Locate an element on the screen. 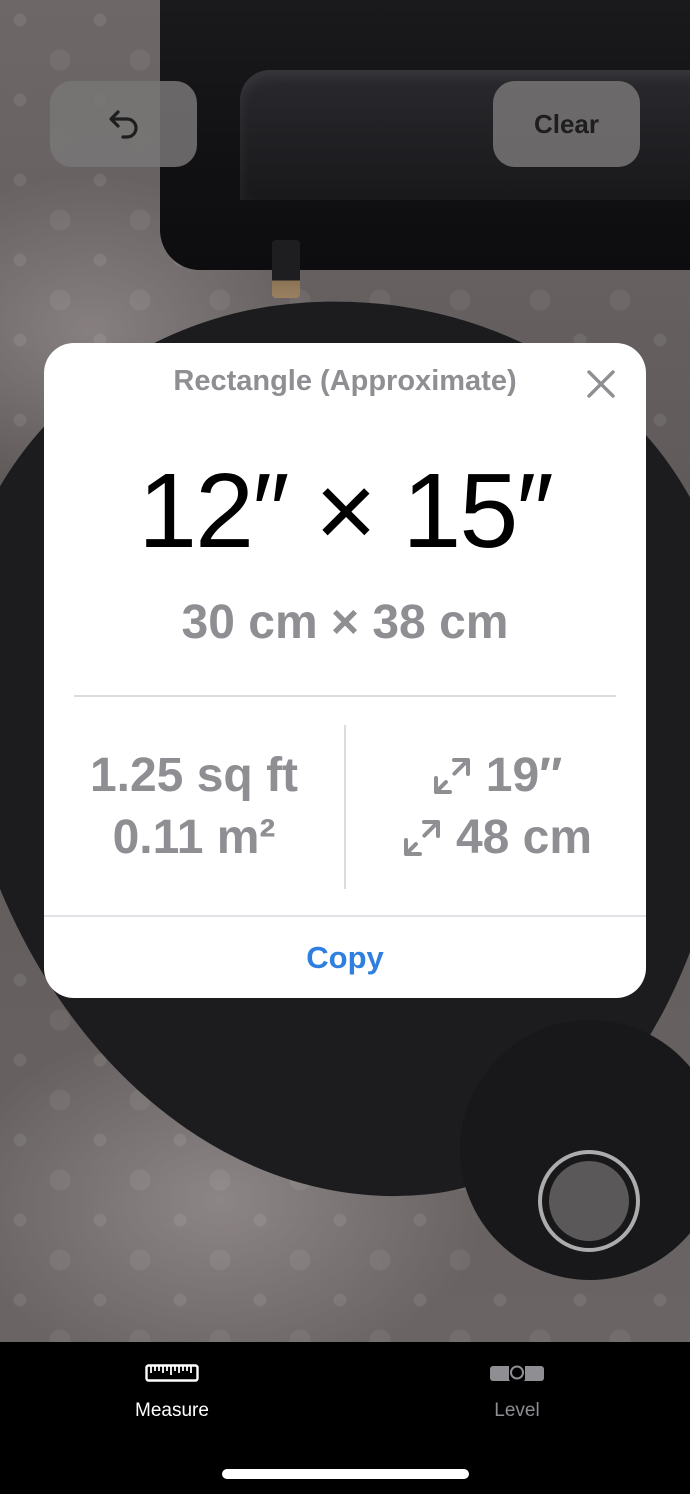 The width and height of the screenshot is (690, 1494). tab-level-label: Level is located at coordinates (517, 1410).